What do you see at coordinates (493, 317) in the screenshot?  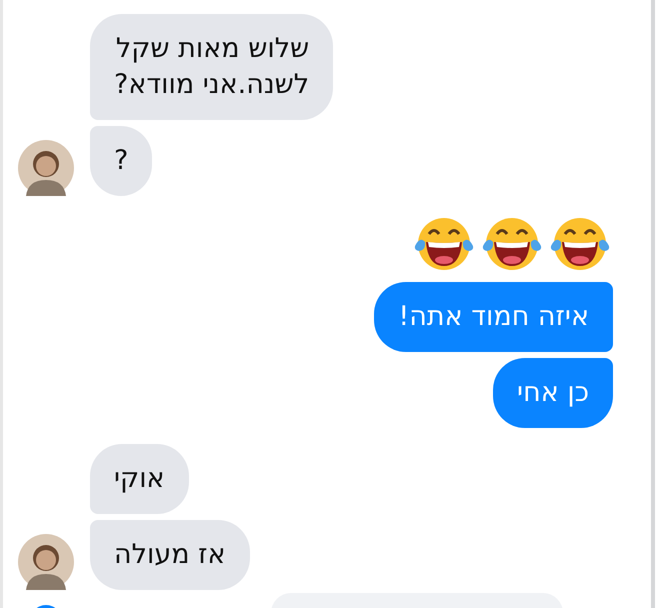 I see `message-bubble: איזה חמוד אתה!` at bounding box center [493, 317].